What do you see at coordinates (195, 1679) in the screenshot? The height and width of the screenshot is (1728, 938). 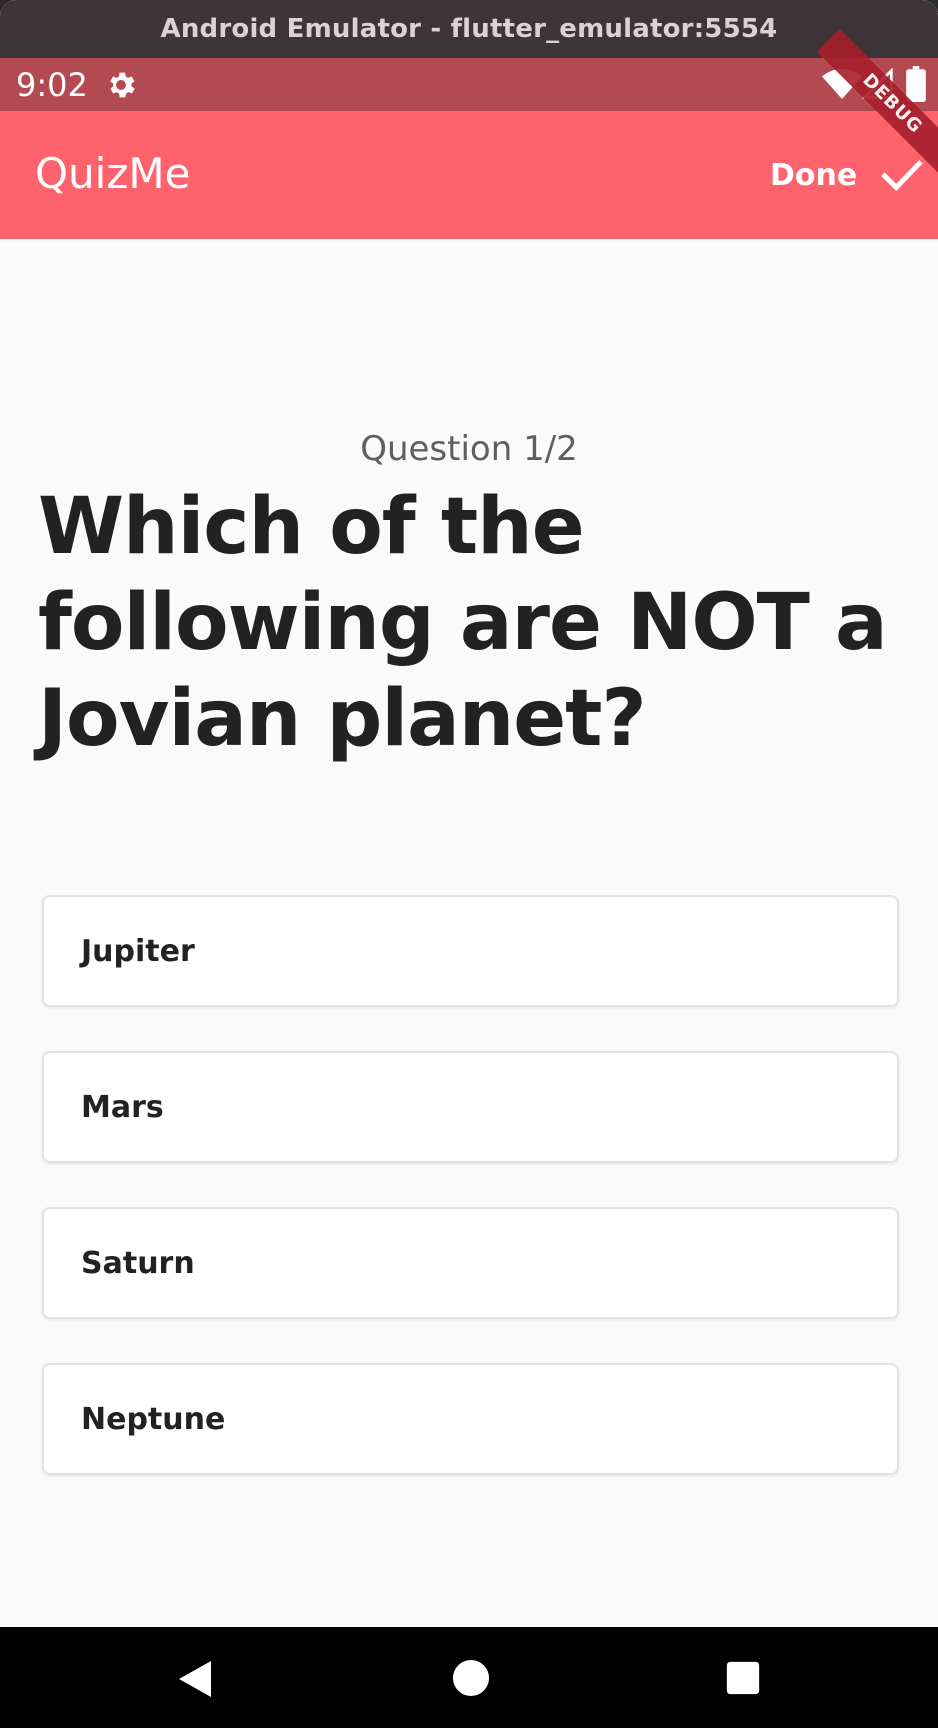 I see `back-icon` at bounding box center [195, 1679].